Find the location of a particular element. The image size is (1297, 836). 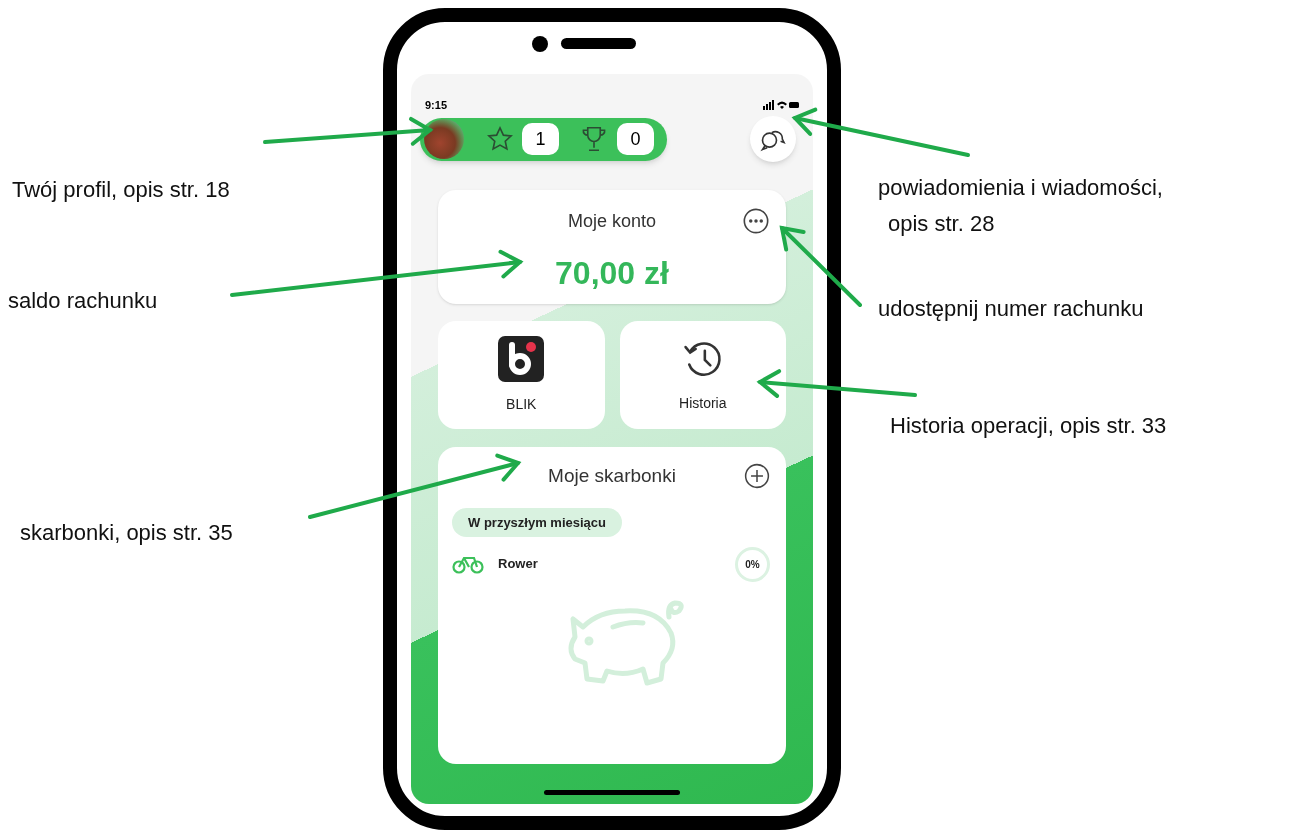

annotation-text: opis str. 28 is located at coordinates (942, 224).